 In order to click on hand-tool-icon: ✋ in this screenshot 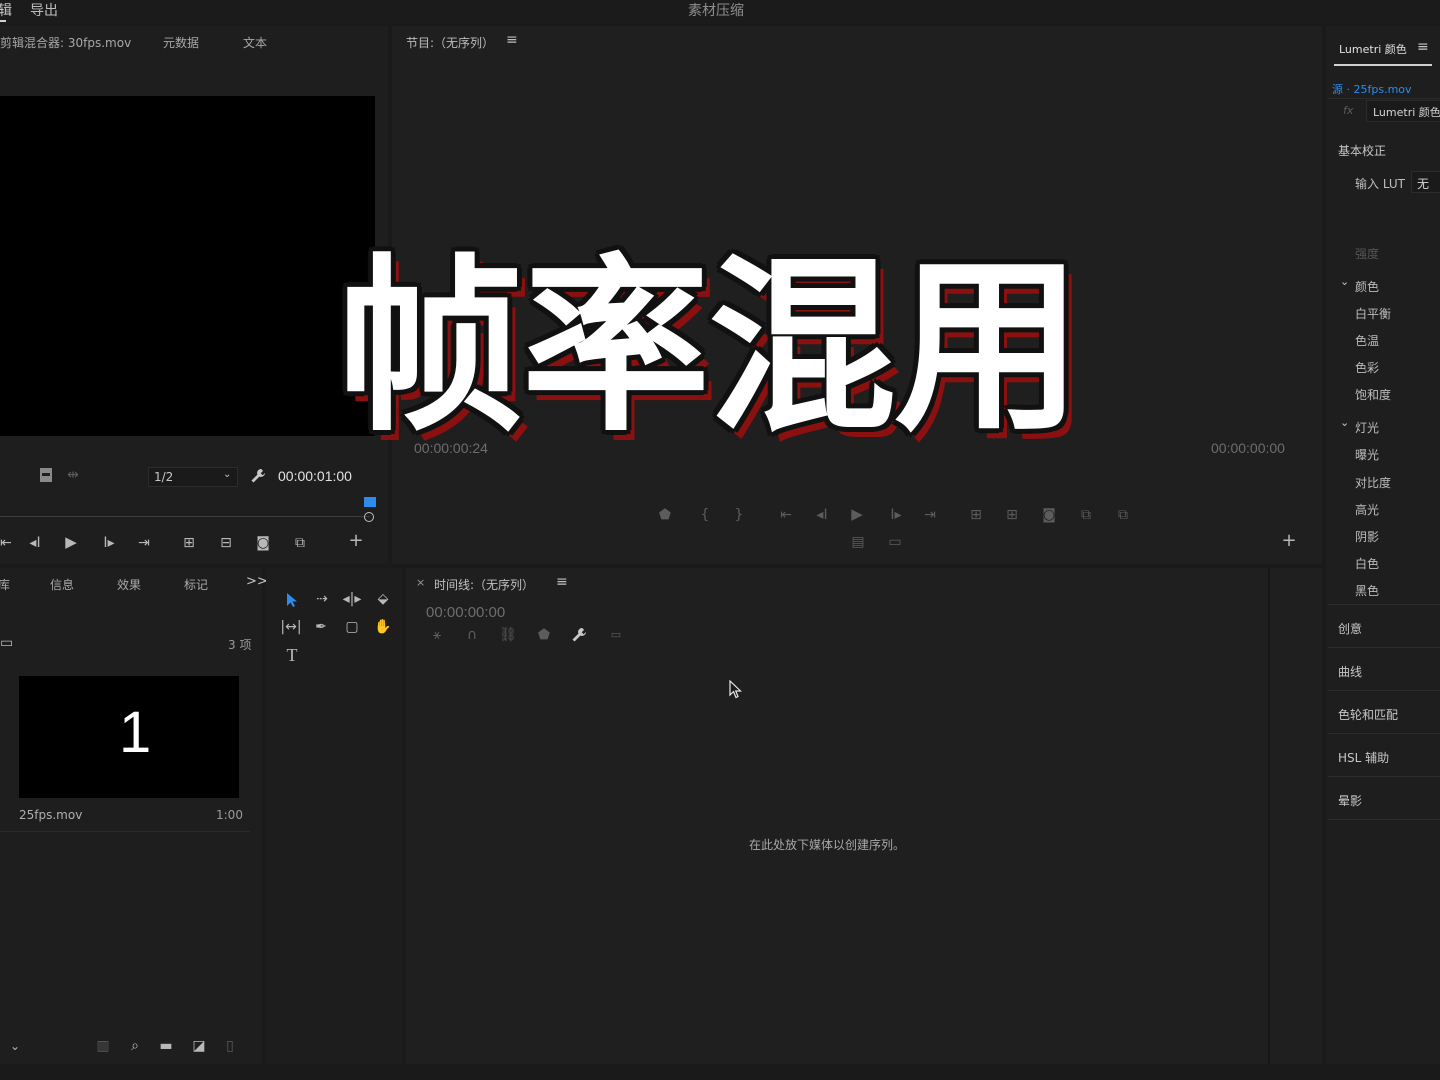, I will do `click(383, 627)`.